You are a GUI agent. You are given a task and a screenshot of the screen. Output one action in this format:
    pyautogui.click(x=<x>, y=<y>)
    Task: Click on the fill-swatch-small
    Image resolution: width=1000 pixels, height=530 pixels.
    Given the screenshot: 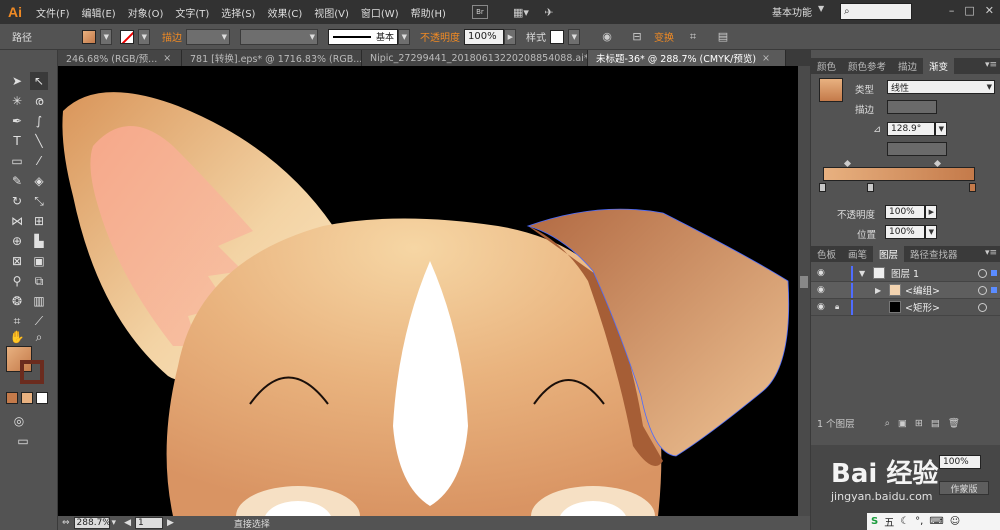 What is the action you would take?
    pyautogui.click(x=89, y=36)
    